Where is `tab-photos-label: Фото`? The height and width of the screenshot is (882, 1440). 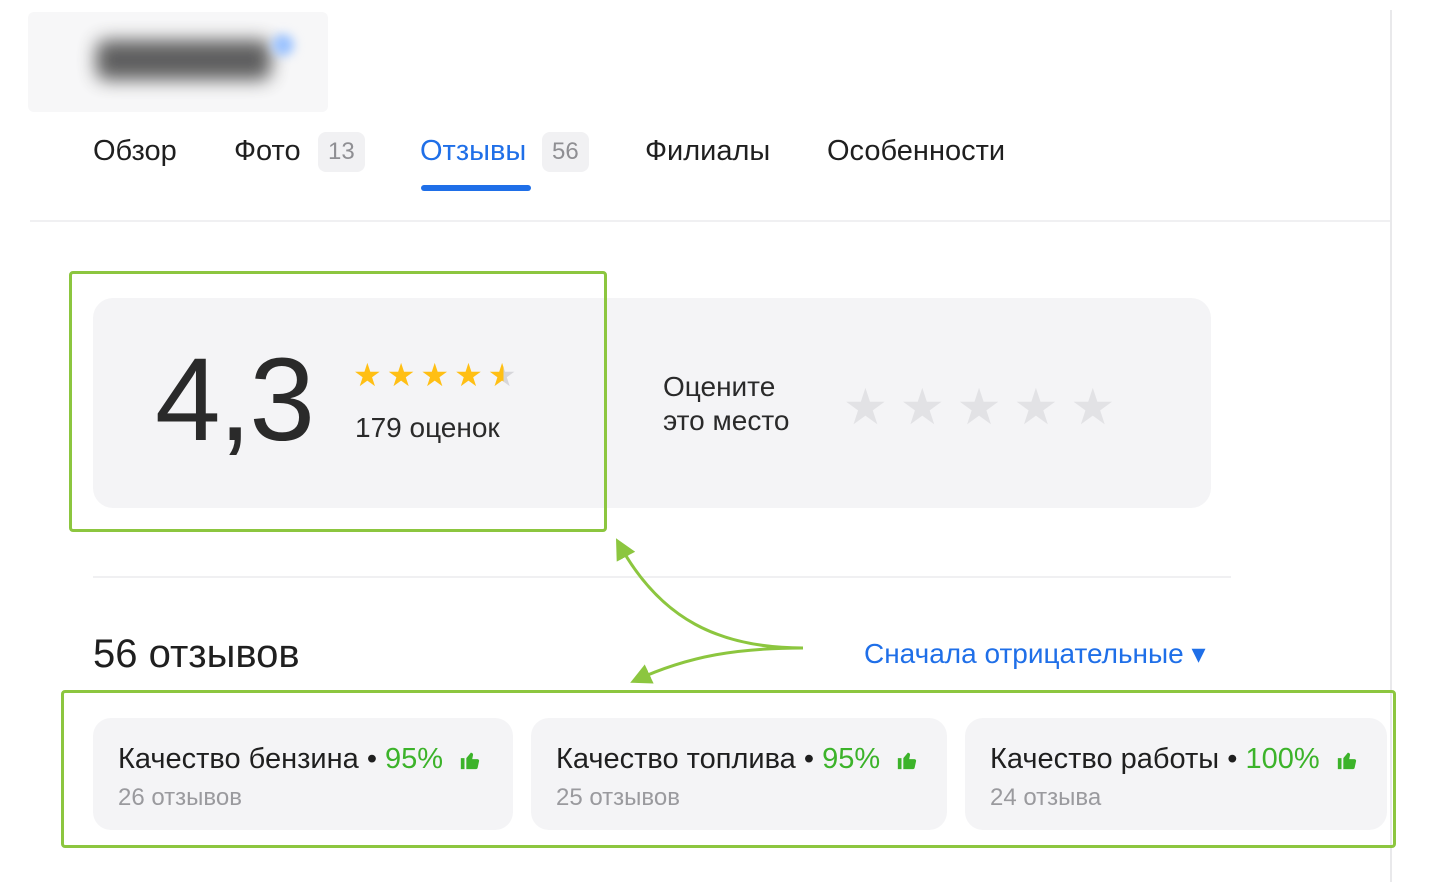
tab-photos-label: Фото is located at coordinates (267, 151).